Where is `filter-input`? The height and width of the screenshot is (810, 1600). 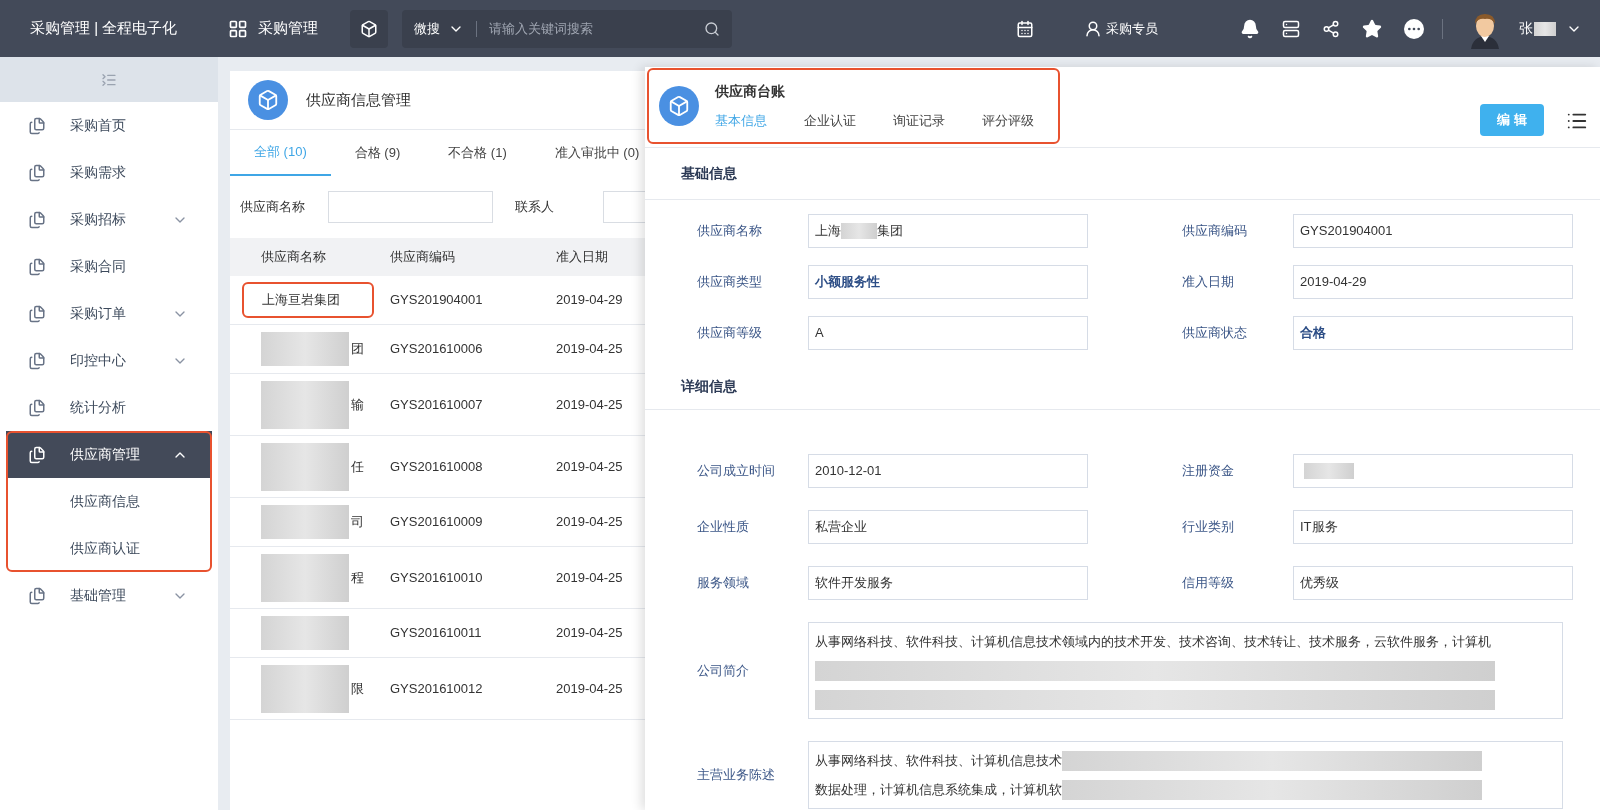
filter-input is located at coordinates (410, 207).